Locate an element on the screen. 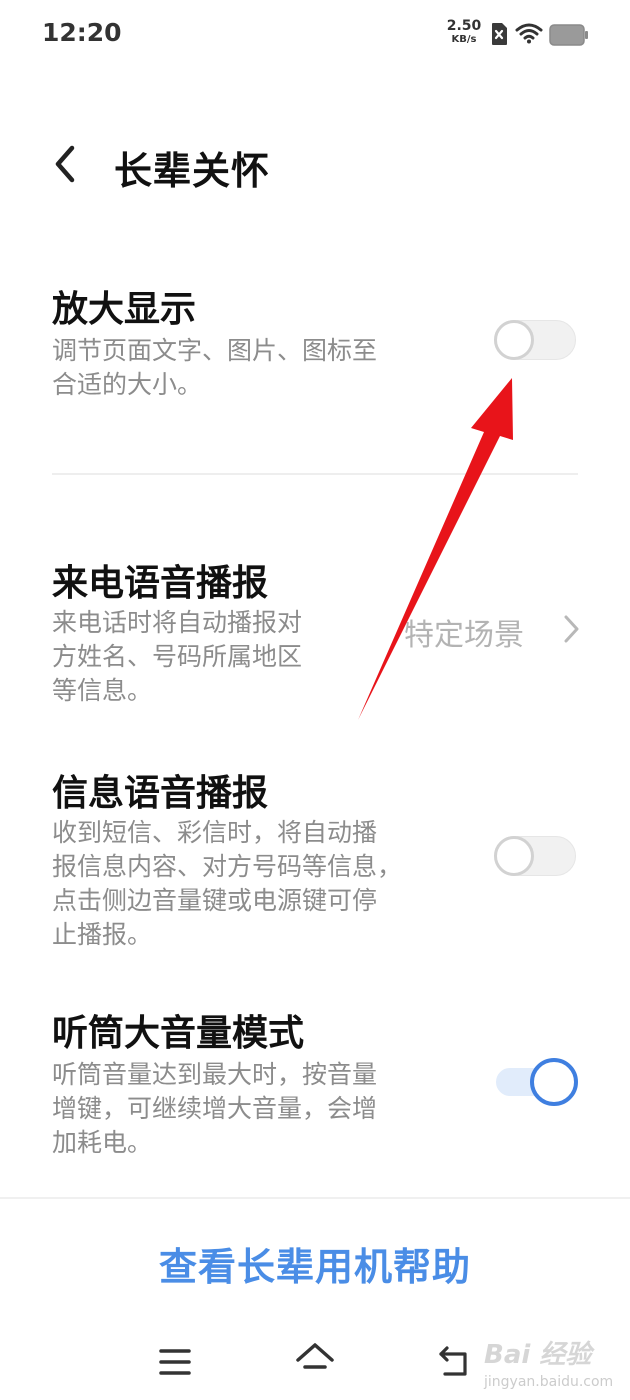 The height and width of the screenshot is (1400, 630). setting-title: 听筒大音量模式 is located at coordinates (178, 1033).